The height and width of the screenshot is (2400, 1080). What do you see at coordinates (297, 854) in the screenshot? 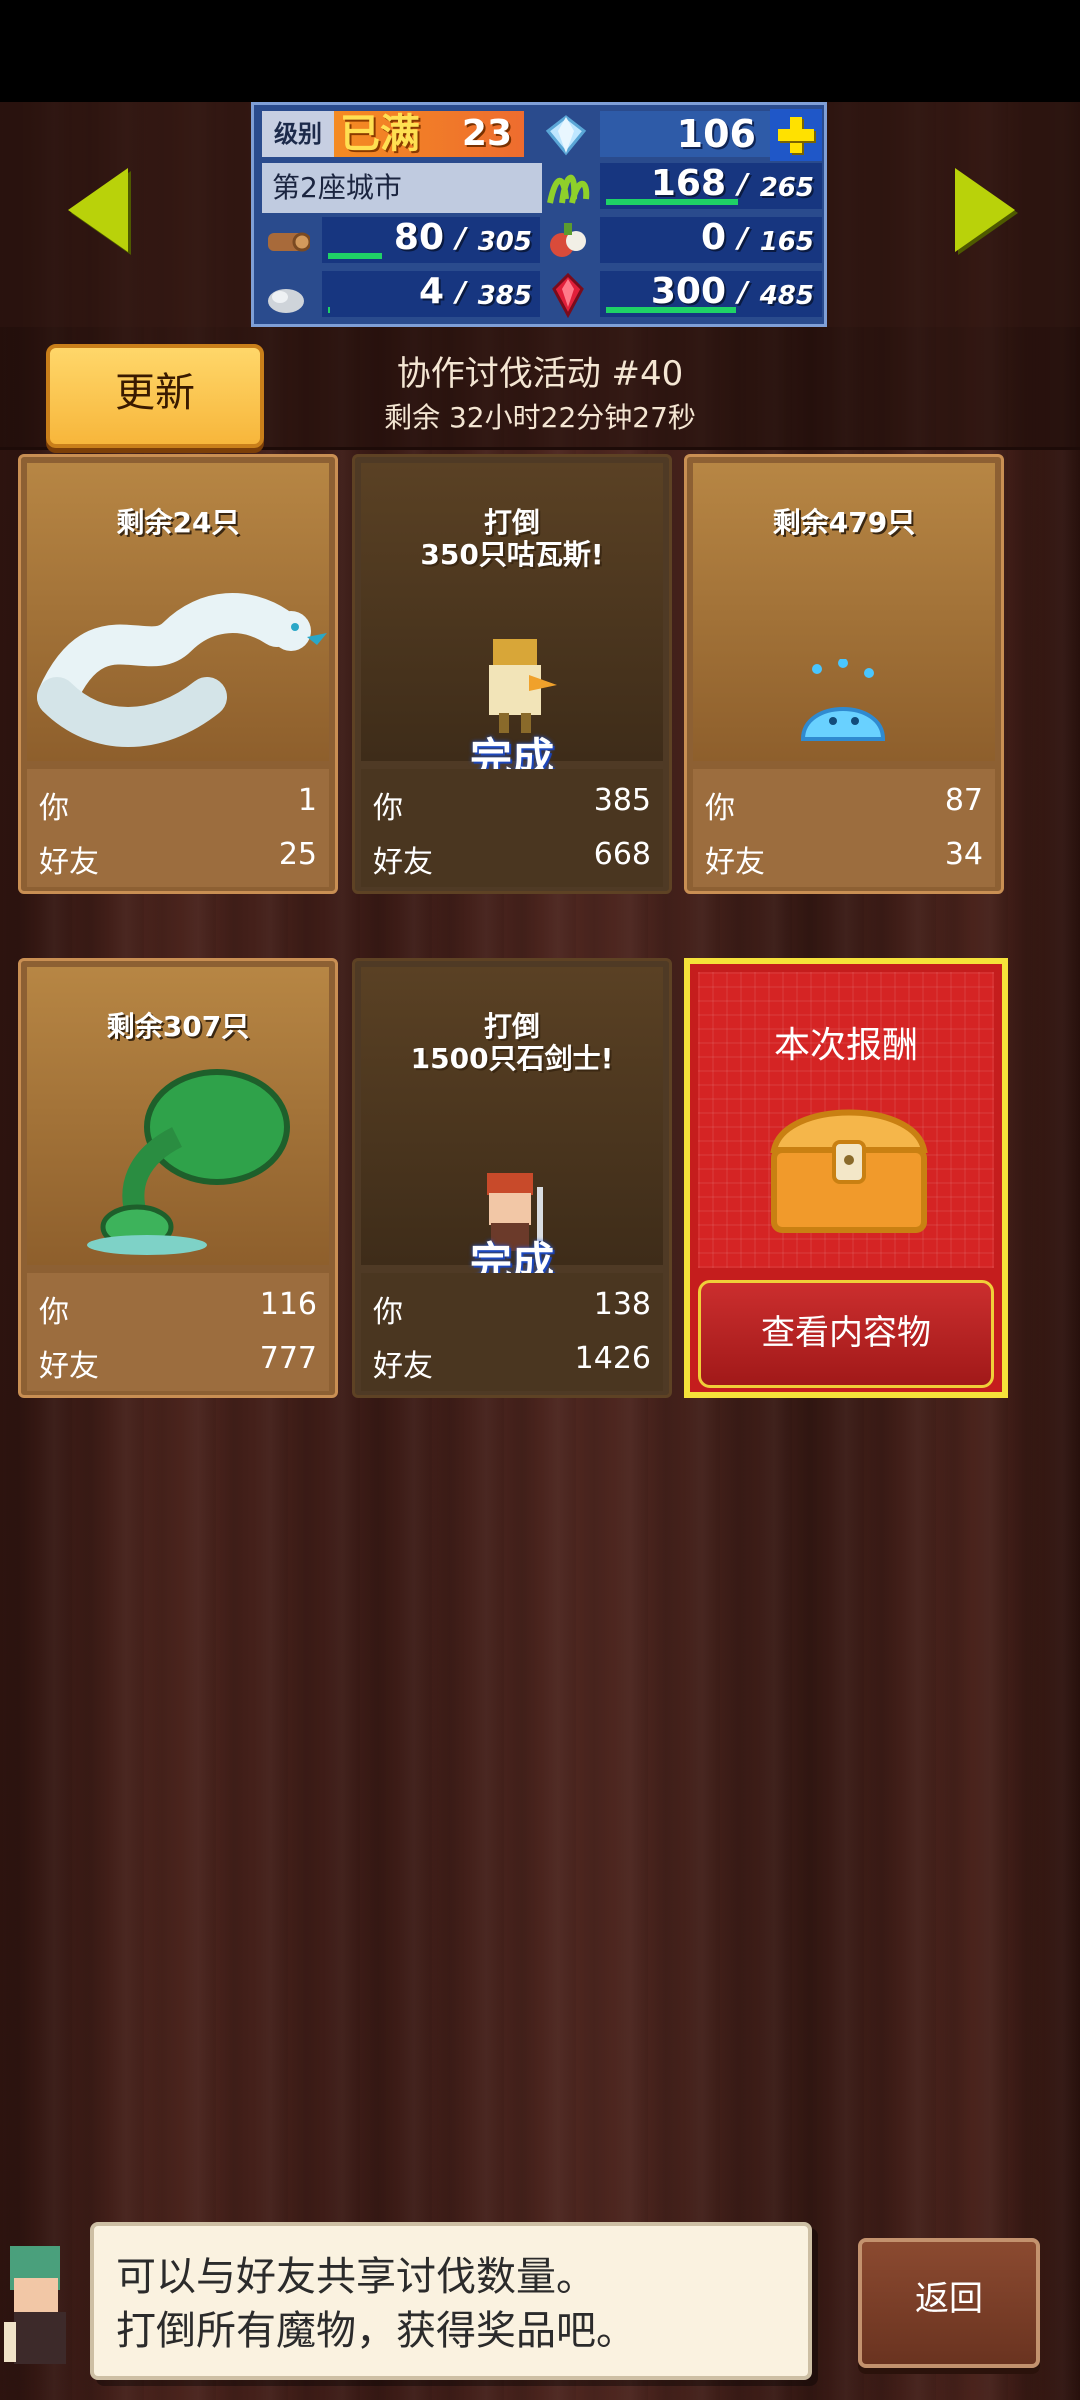
I see `friend-count: 25` at bounding box center [297, 854].